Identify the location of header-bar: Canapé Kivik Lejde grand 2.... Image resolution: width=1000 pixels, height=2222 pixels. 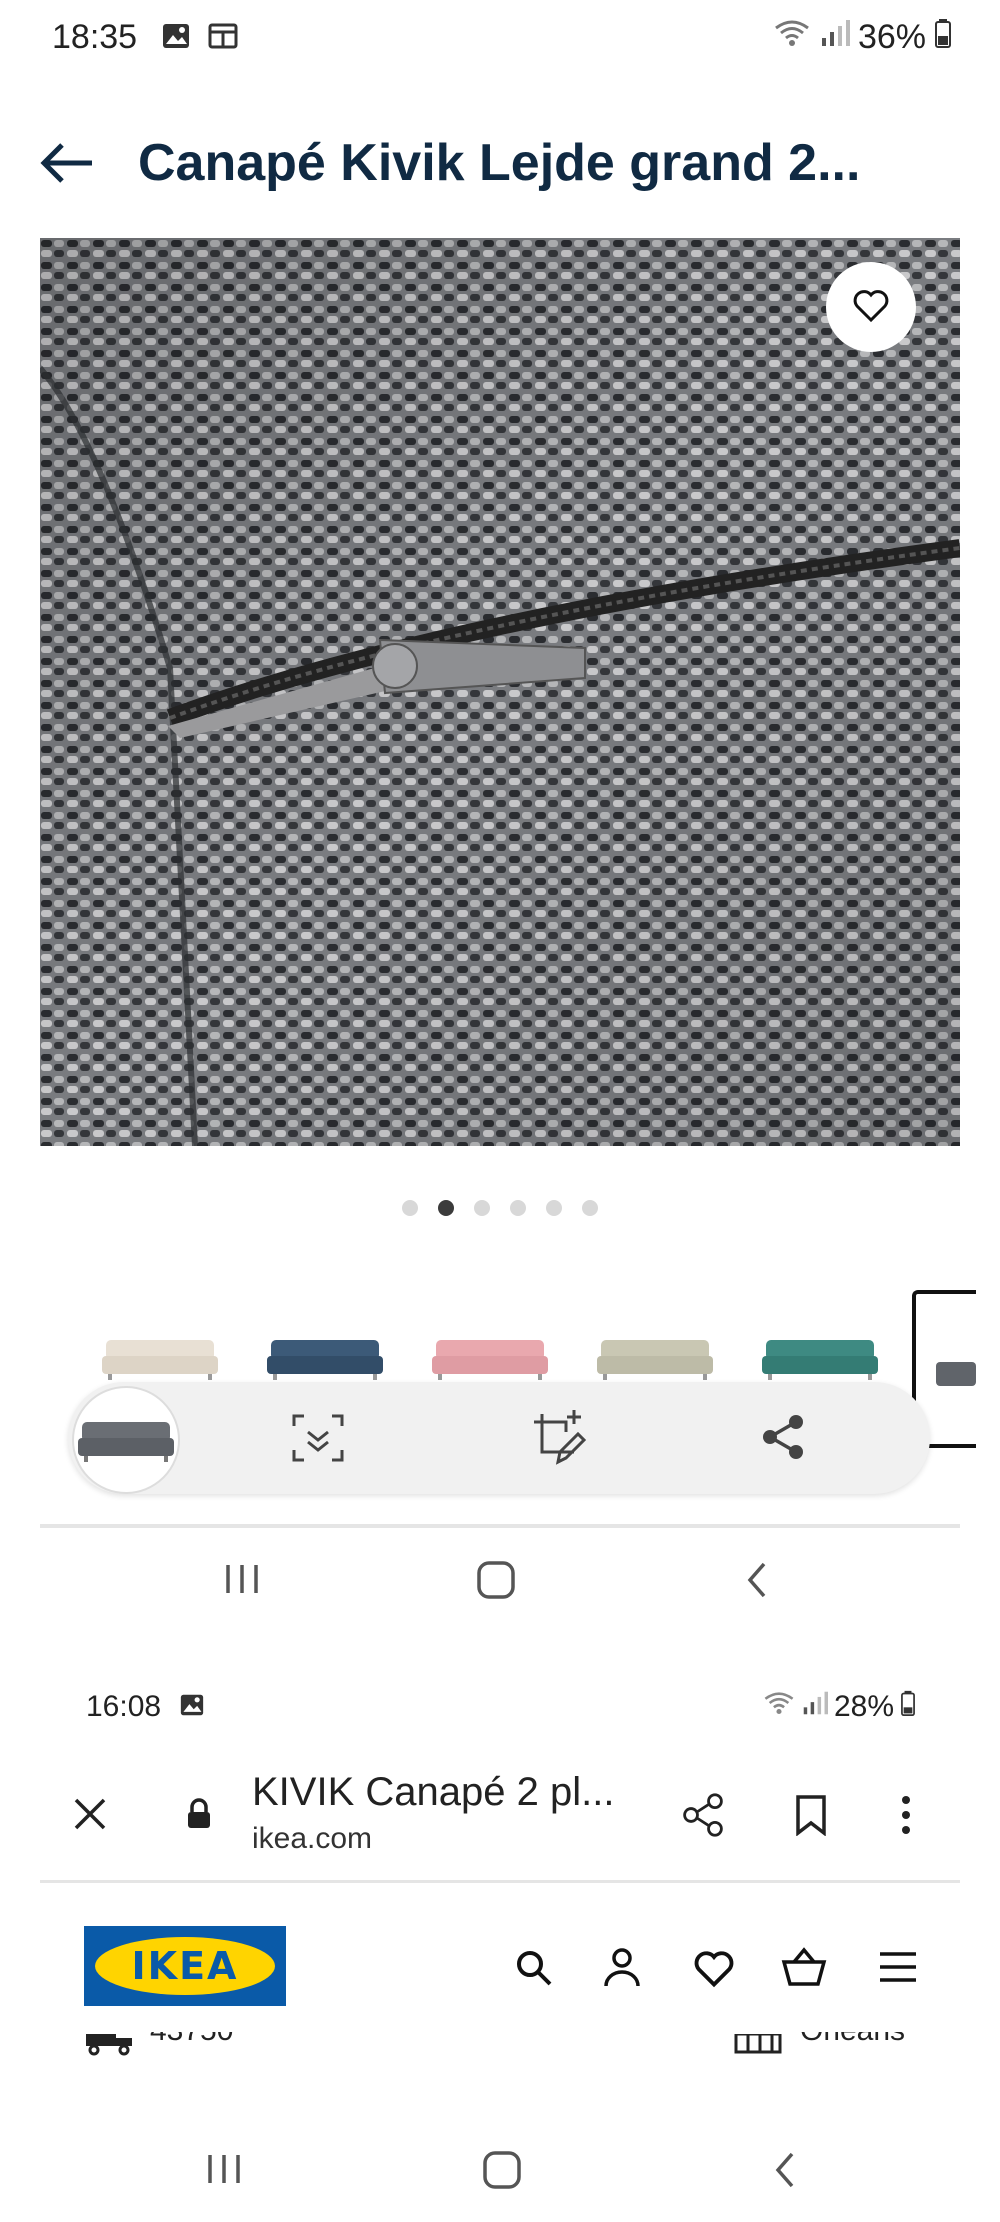
(510, 168).